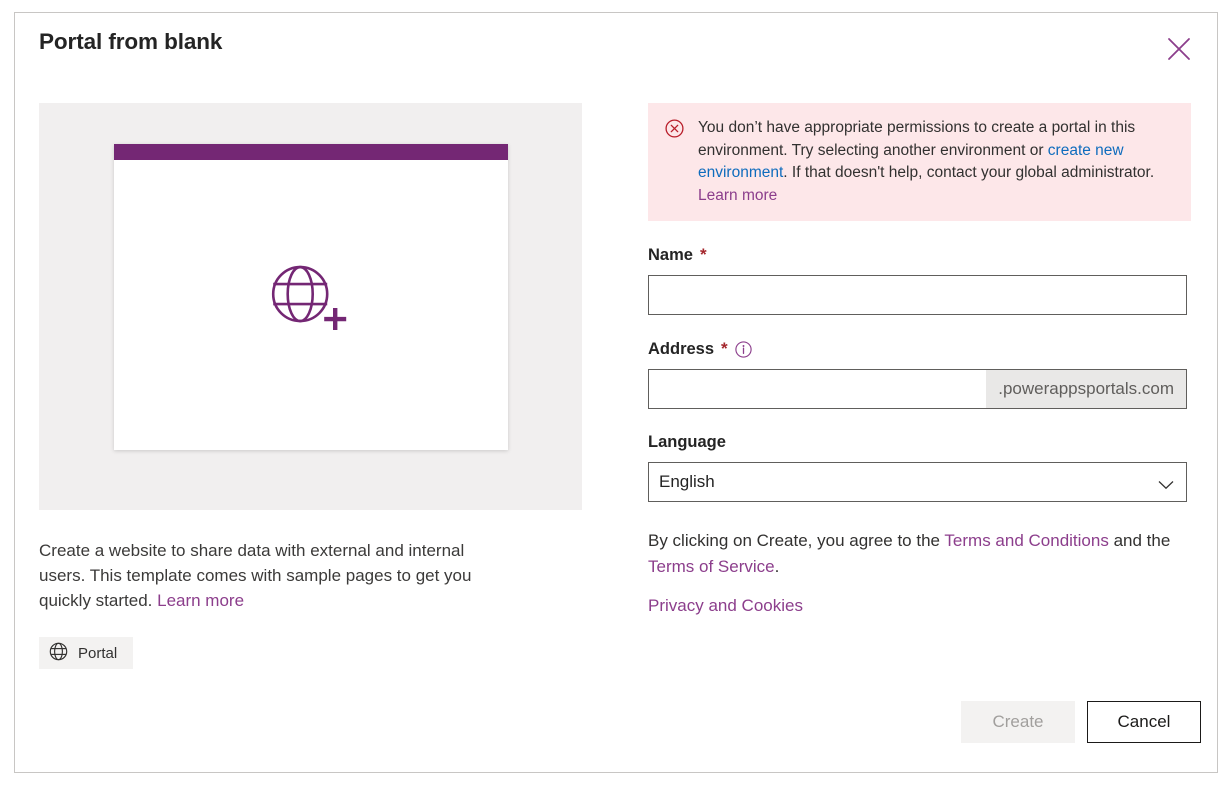 The width and height of the screenshot is (1232, 786). What do you see at coordinates (681, 348) in the screenshot?
I see `address-label: Address` at bounding box center [681, 348].